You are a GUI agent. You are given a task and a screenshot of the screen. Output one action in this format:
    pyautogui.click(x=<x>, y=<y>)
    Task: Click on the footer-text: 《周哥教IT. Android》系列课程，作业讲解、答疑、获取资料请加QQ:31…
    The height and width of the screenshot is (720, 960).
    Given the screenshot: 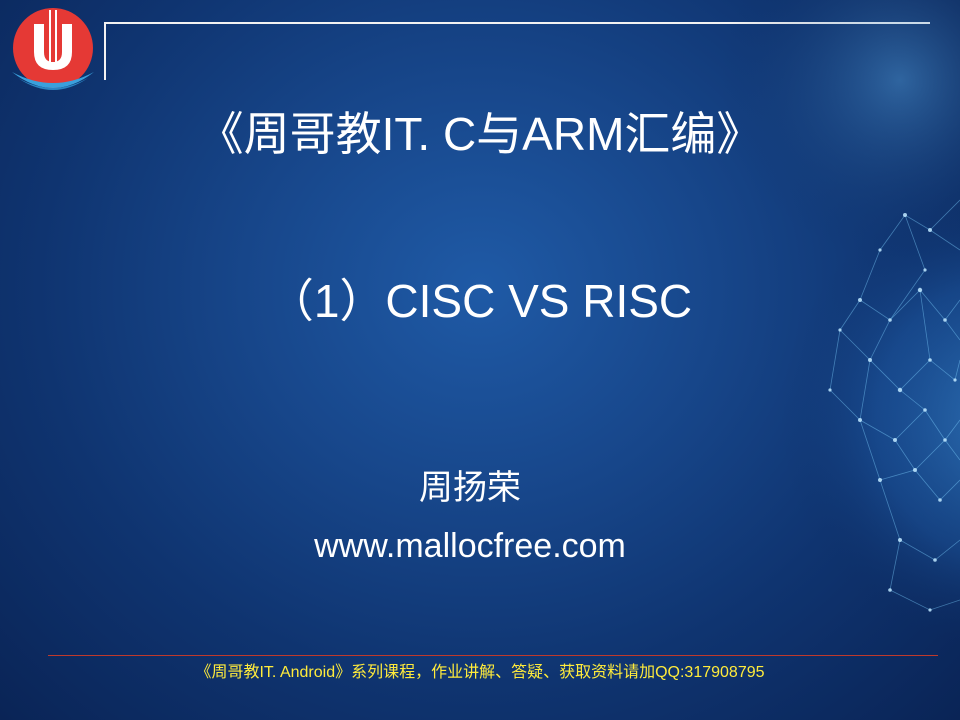 What is the action you would take?
    pyautogui.click(x=480, y=672)
    